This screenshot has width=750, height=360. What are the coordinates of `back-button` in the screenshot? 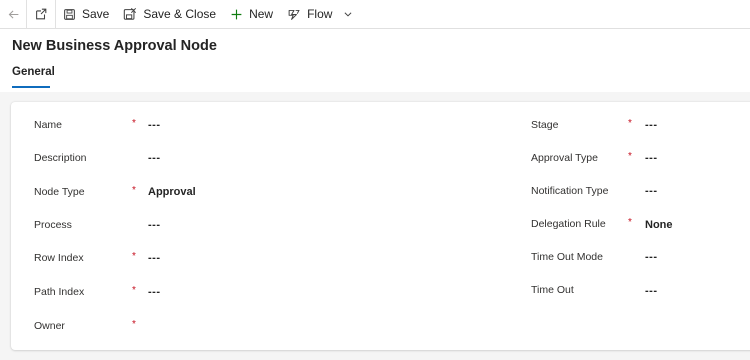 It's located at (13, 14).